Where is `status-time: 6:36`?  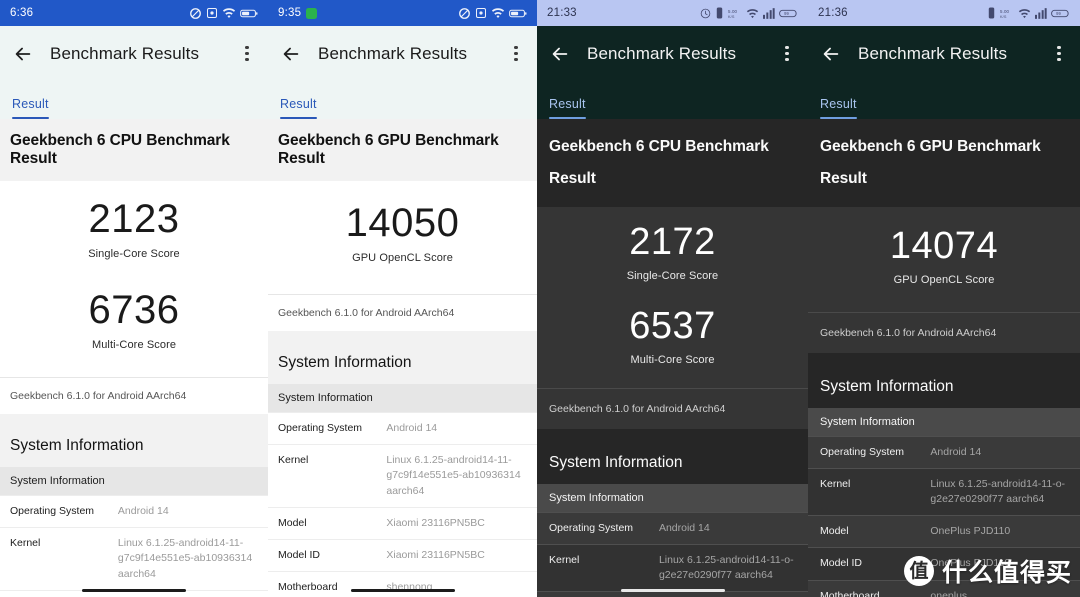 status-time: 6:36 is located at coordinates (22, 13).